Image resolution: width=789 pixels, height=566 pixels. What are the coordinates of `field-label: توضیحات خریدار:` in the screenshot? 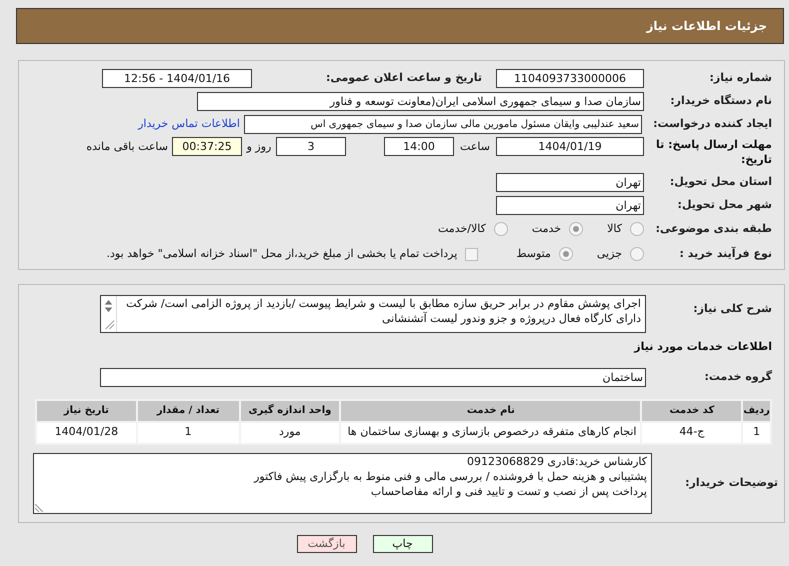 It's located at (731, 482).